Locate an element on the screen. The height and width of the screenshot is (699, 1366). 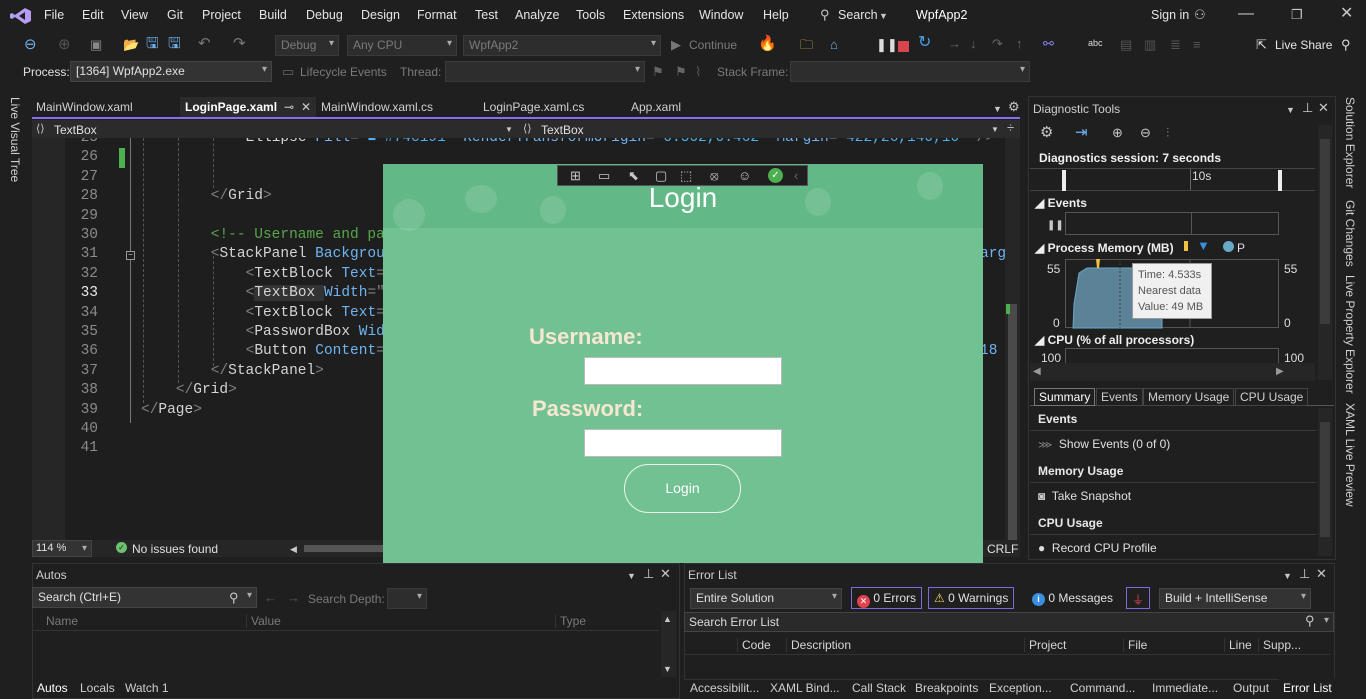
solution-explorer-tab: Solution Explorer is located at coordinates (1350, 142).